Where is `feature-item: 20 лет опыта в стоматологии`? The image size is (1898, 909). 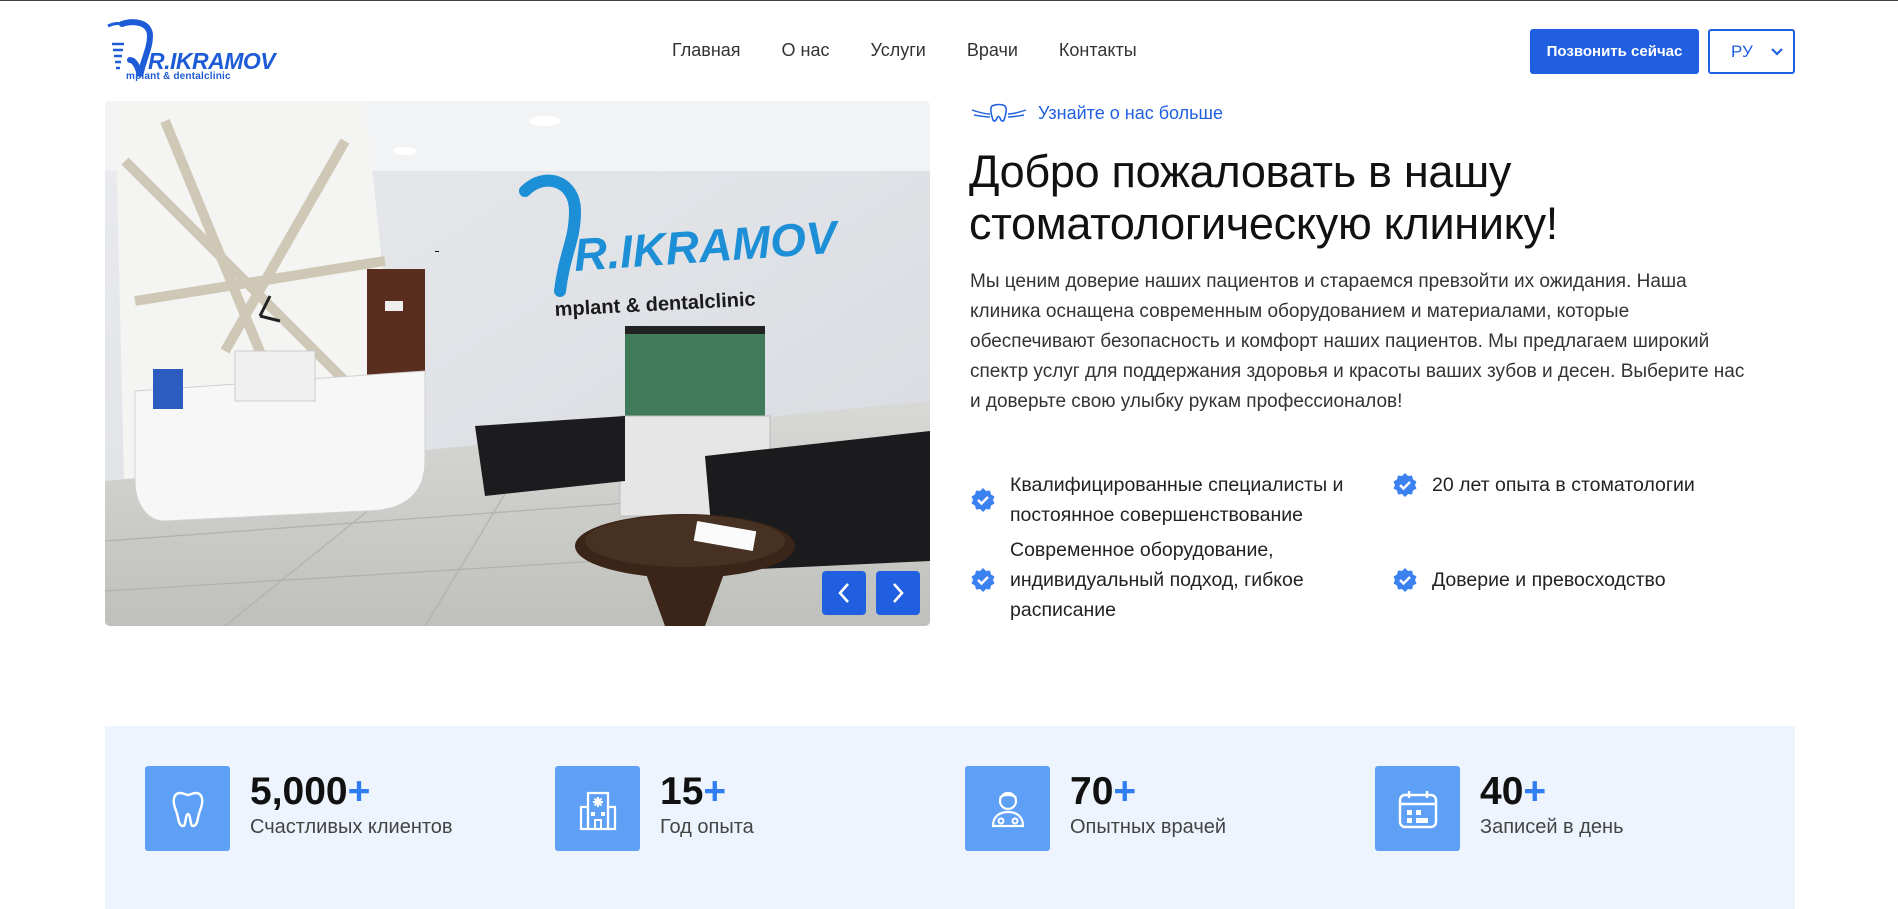 feature-item: 20 лет опыта в стоматологии is located at coordinates (1592, 485).